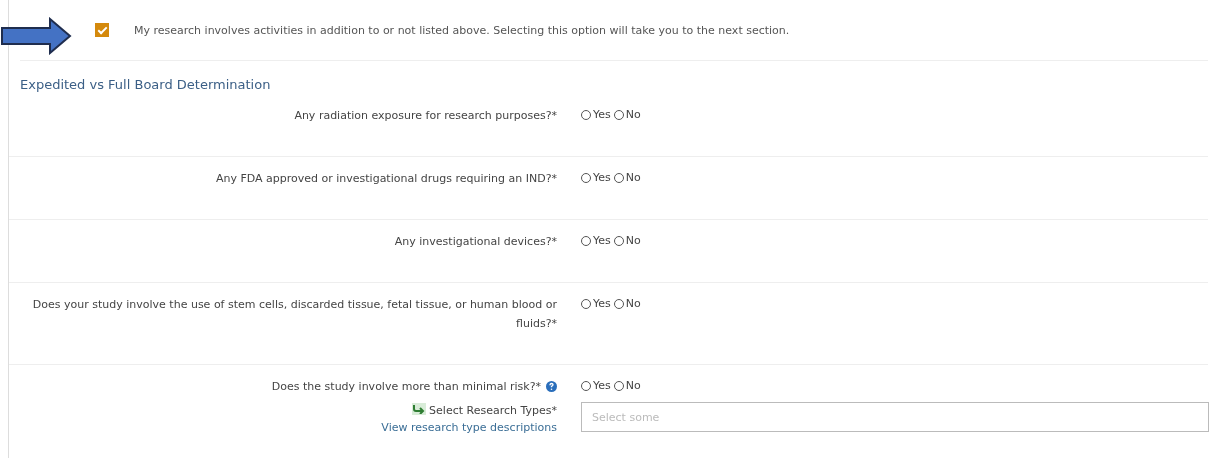  I want to click on share-arrow-icon, so click(419, 409).